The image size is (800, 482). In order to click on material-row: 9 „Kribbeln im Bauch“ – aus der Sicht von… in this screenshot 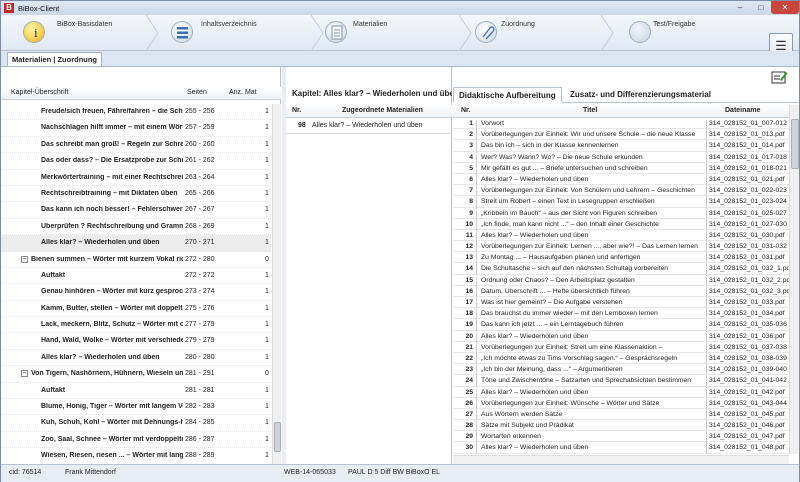, I will do `click(621, 214)`.